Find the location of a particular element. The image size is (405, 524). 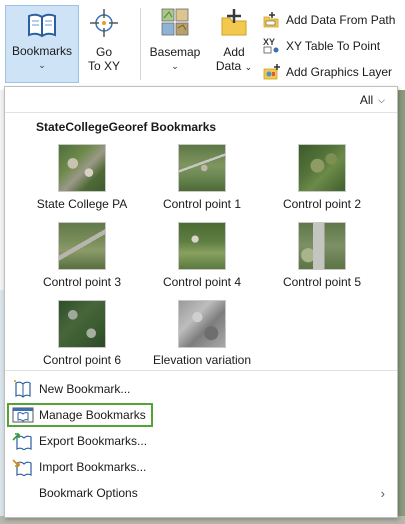

add-data-from-path-label: Add Data From Path is located at coordinates (341, 20).